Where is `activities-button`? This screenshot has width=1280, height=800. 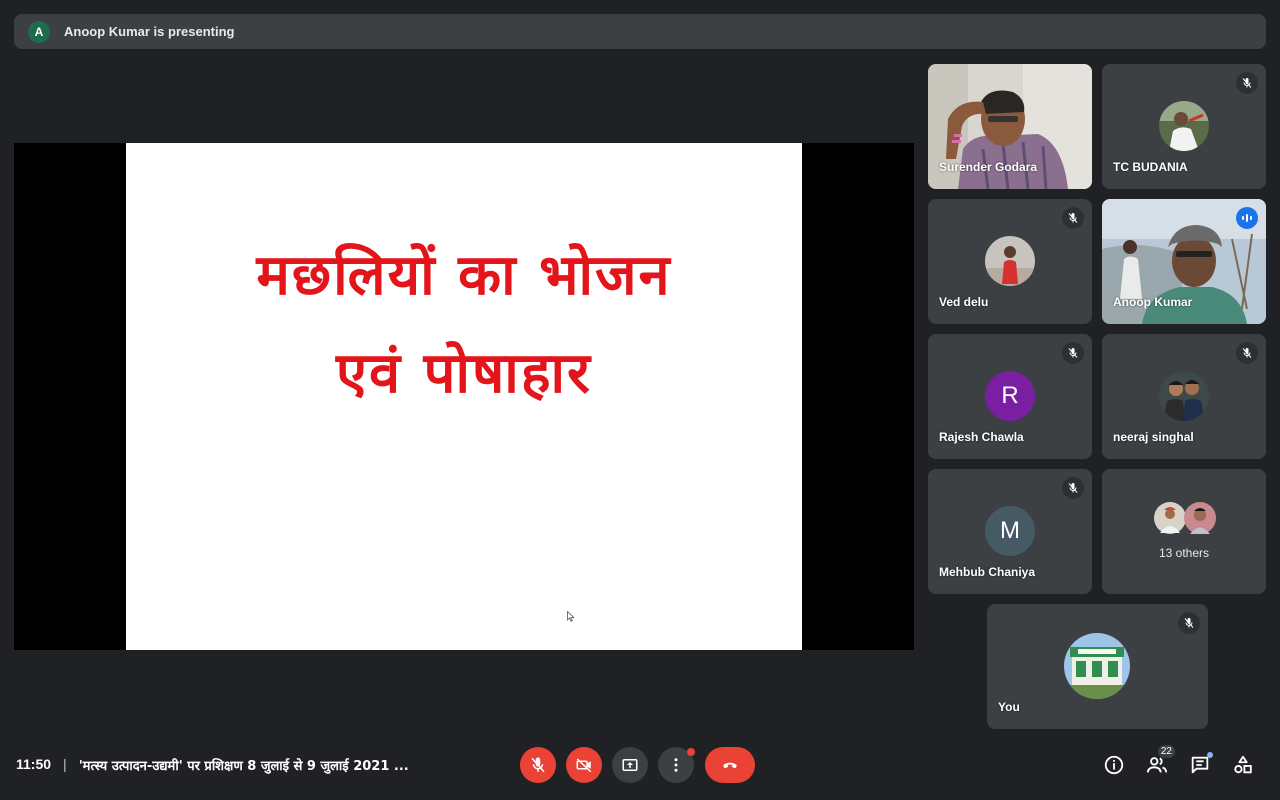
activities-button is located at coordinates (1243, 765).